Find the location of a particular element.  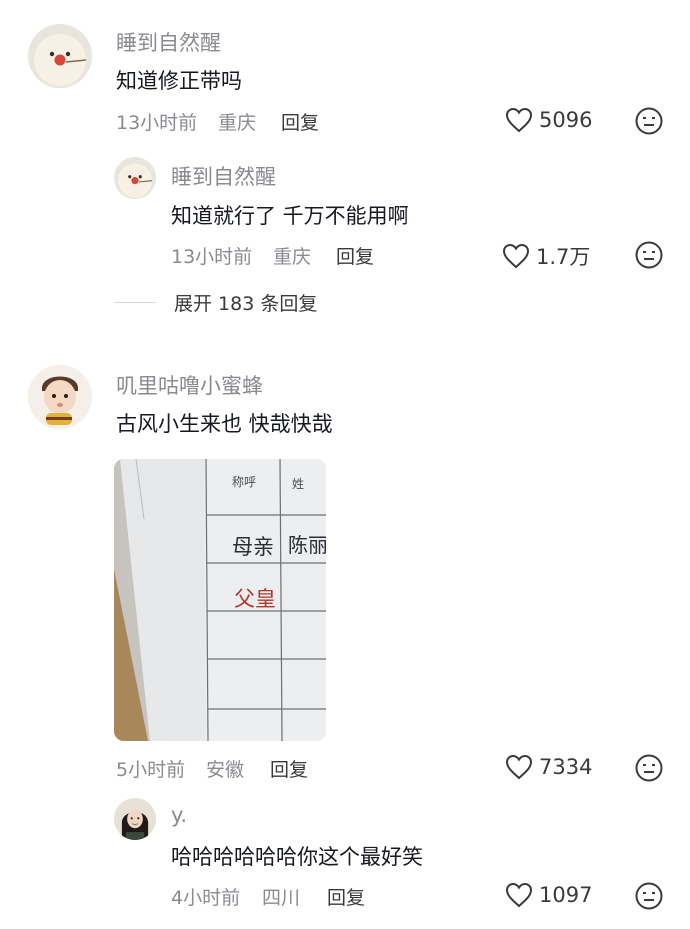

comment-username: 睡到自然醒 is located at coordinates (168, 42).